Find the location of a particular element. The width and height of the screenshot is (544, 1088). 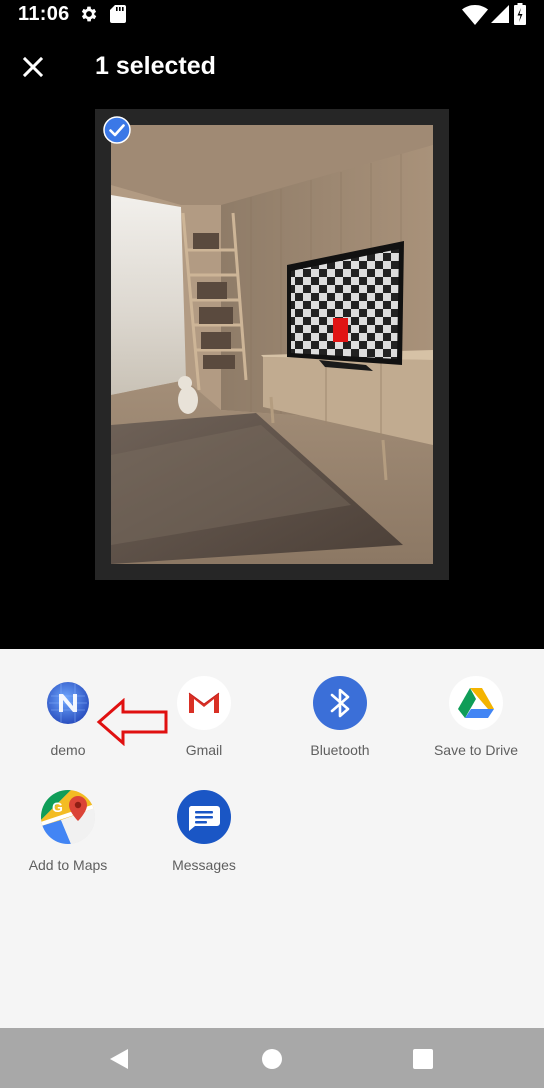

gmail-icon is located at coordinates (204, 703).